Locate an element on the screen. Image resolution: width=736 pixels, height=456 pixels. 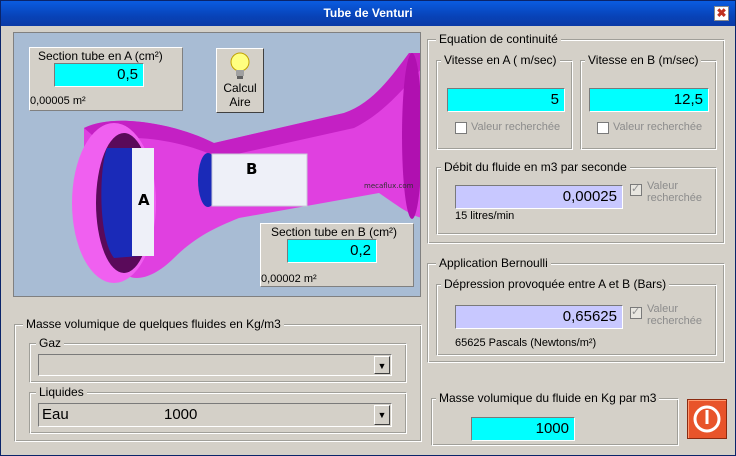
depression-checkbox-label-line2: recherchée is located at coordinates (675, 321).